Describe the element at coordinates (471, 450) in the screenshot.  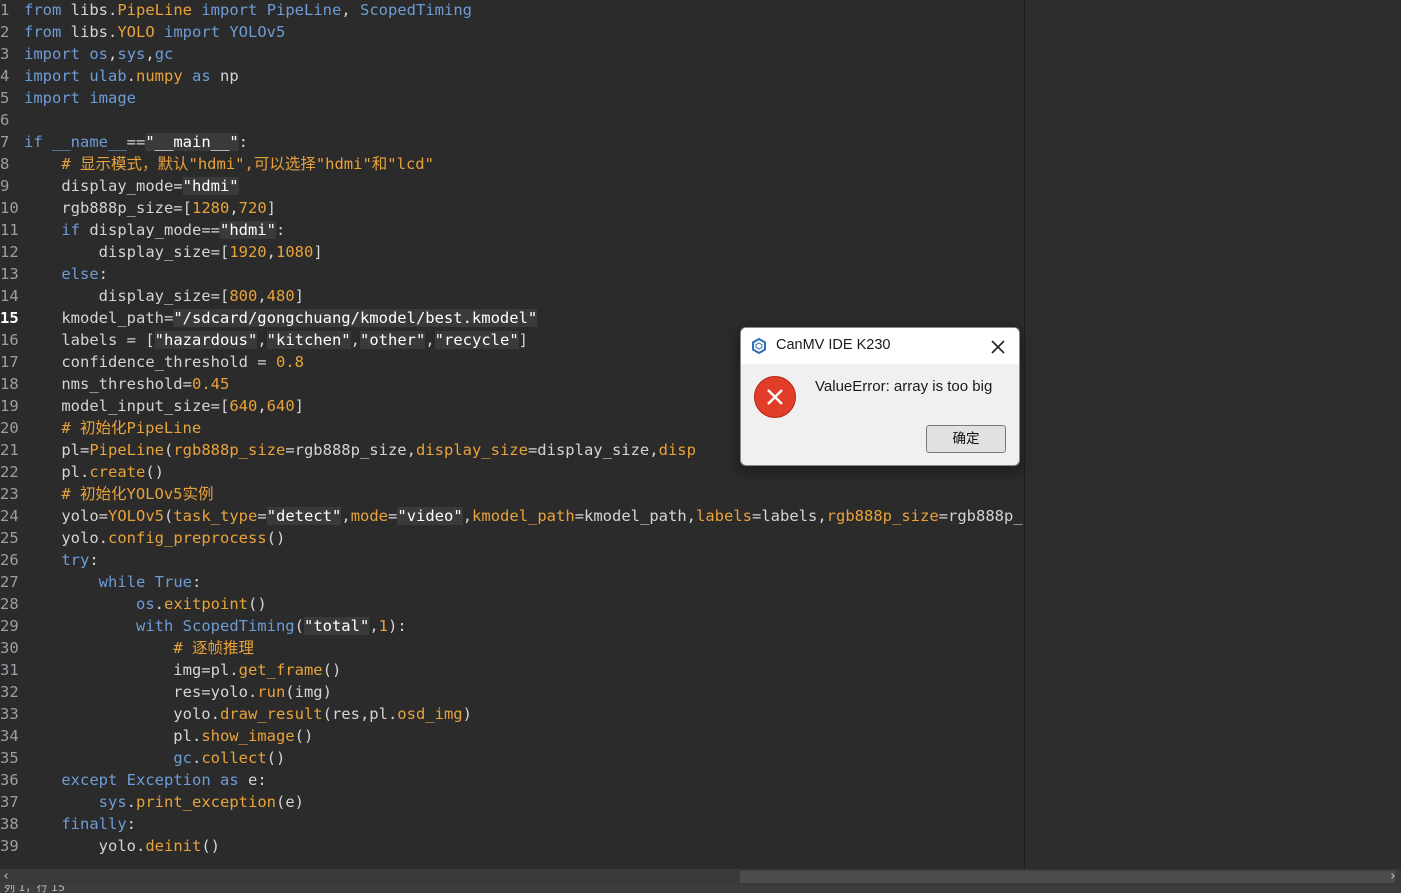
I see `code-token: display_size` at that location.